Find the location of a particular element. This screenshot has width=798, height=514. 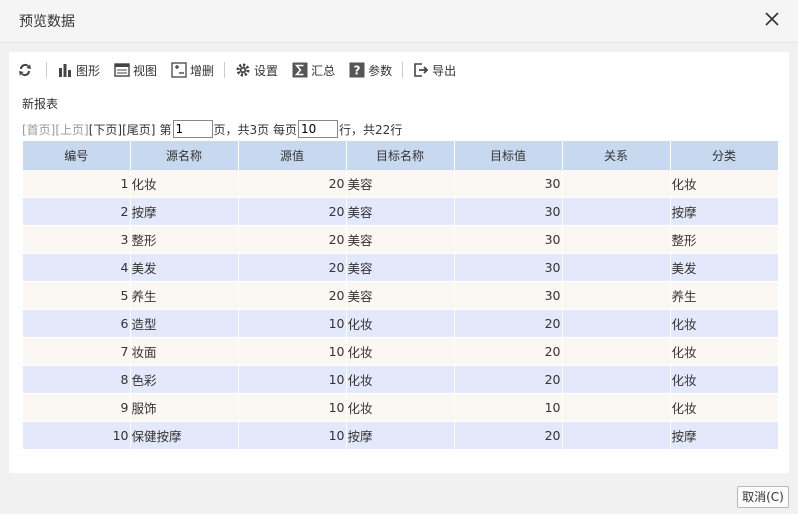

table-row: 5 养生 20 美容 30 养生 is located at coordinates (401, 295).